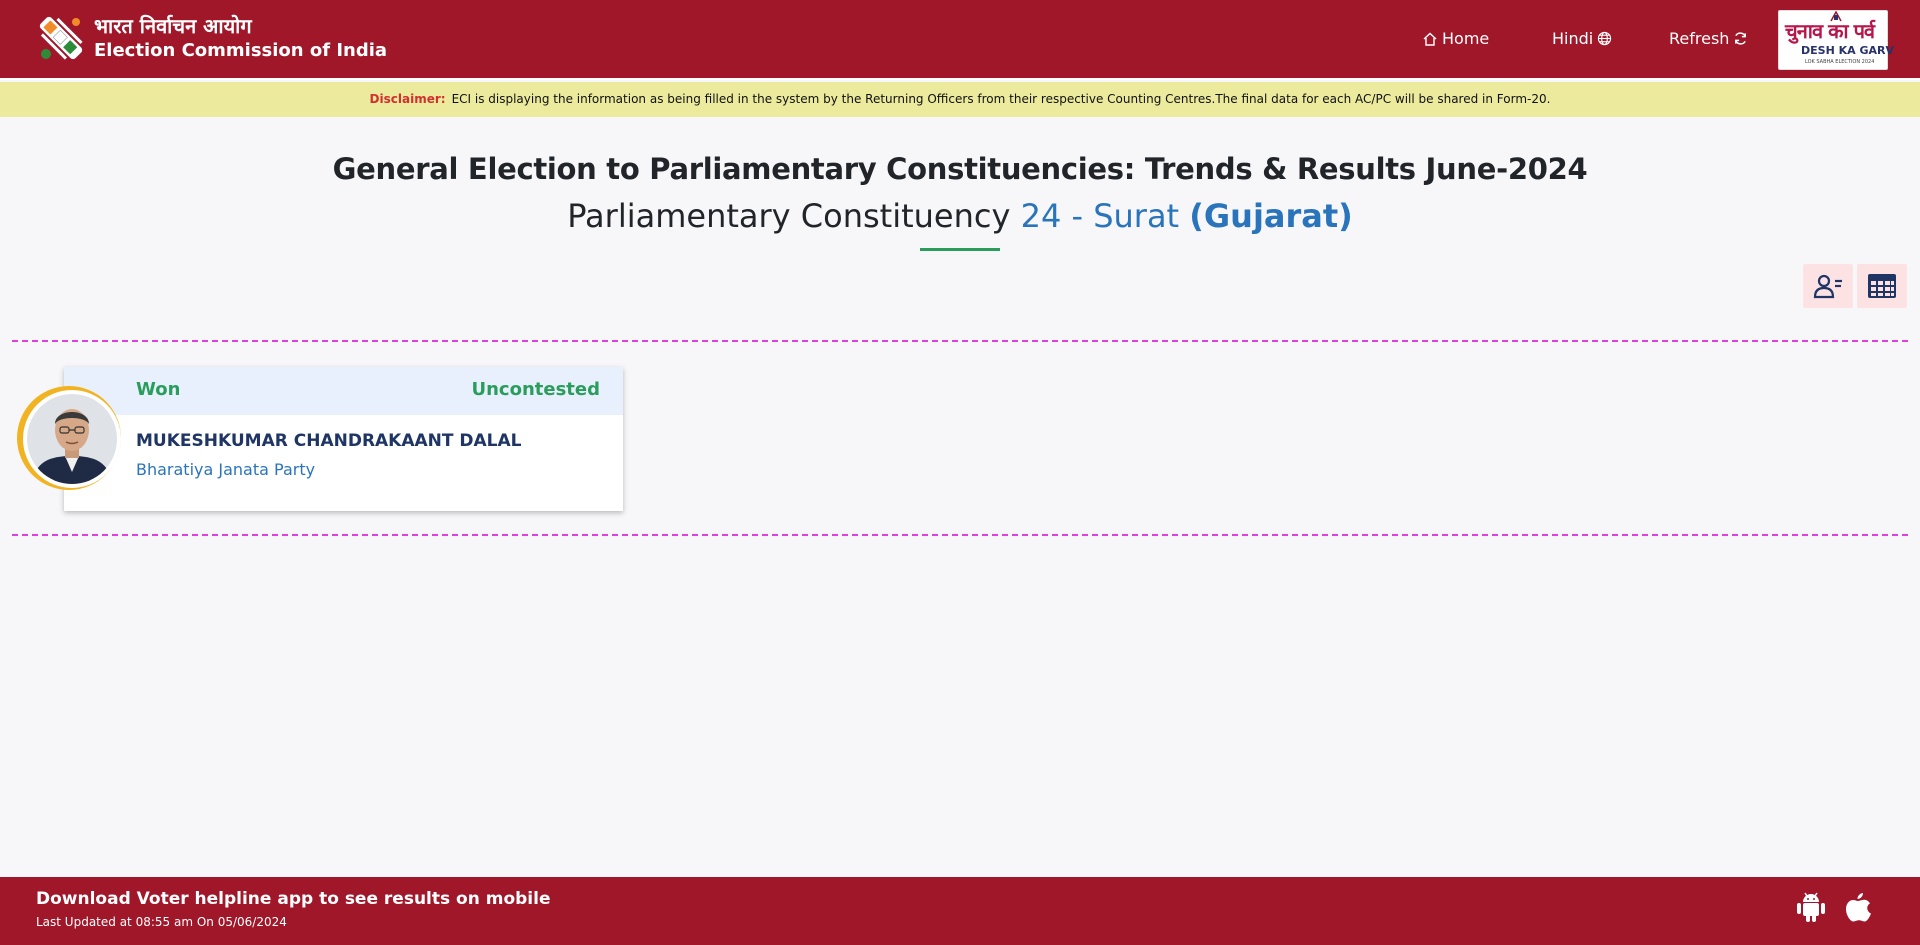  I want to click on last-updated: Last Updated at 08:55 am On 05/06/2024, so click(161, 922).